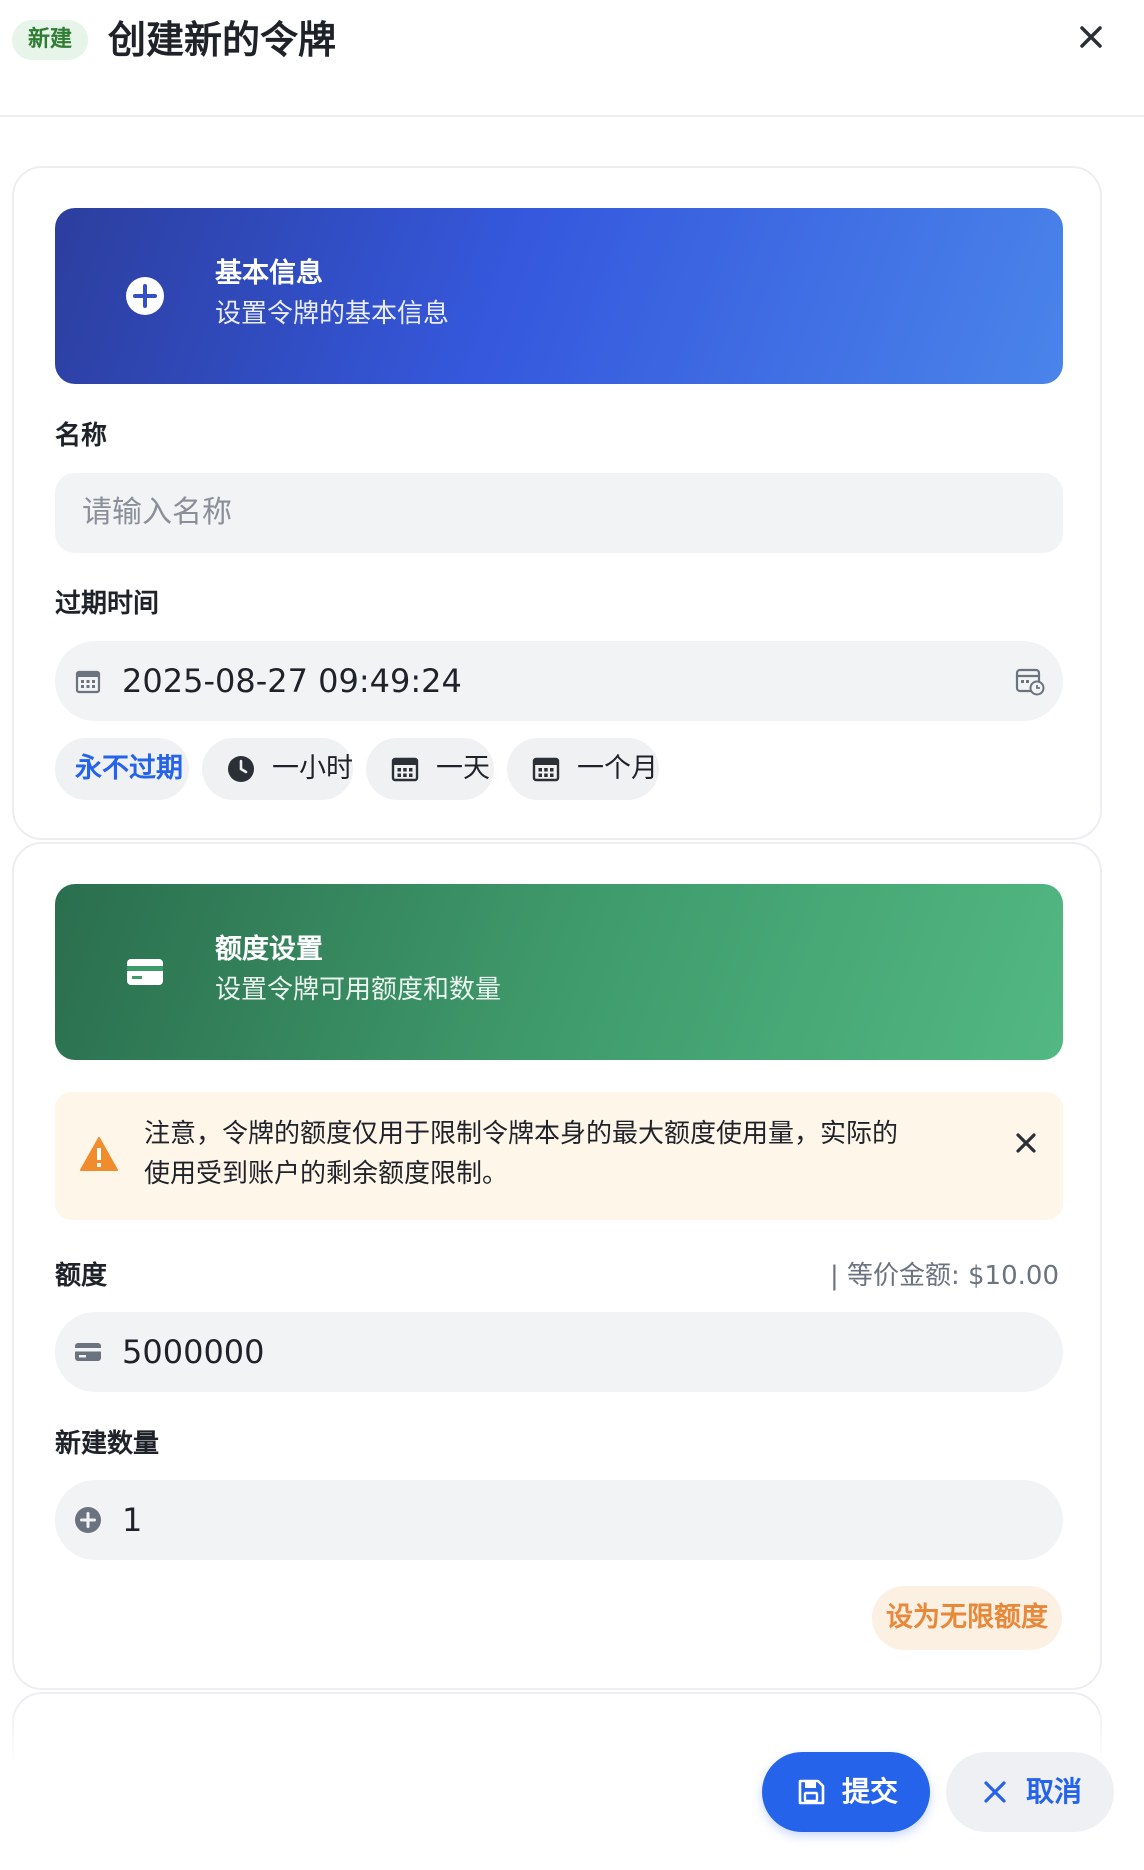 The height and width of the screenshot is (1870, 1144). I want to click on name-input: 请输入名称, so click(559, 513).